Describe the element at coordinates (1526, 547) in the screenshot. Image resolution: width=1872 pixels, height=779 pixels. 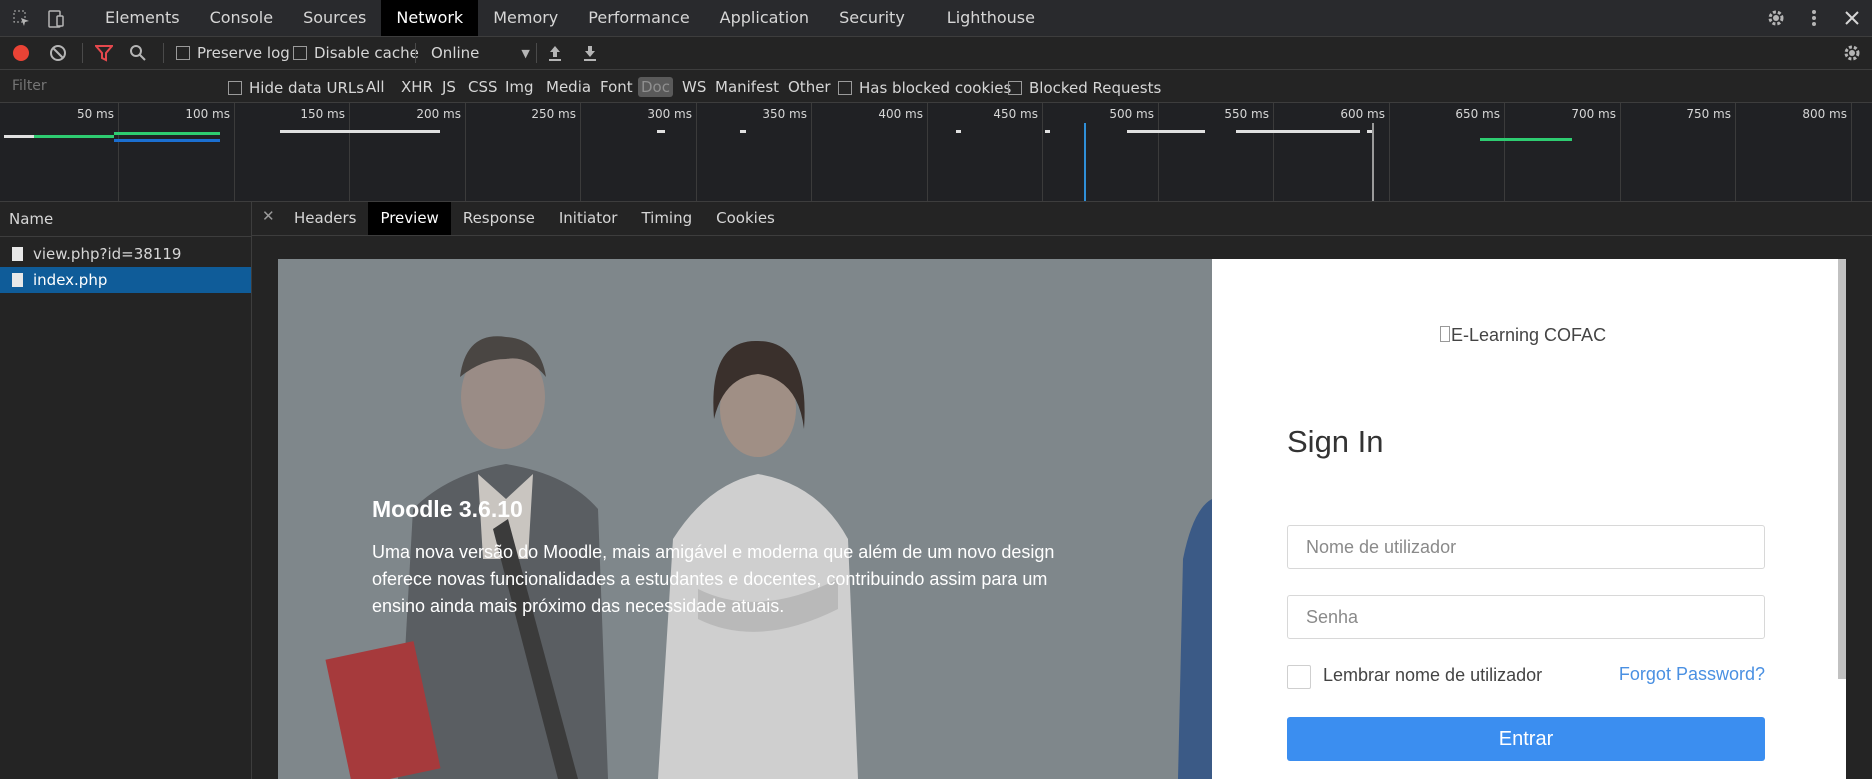
I see `username-field` at that location.